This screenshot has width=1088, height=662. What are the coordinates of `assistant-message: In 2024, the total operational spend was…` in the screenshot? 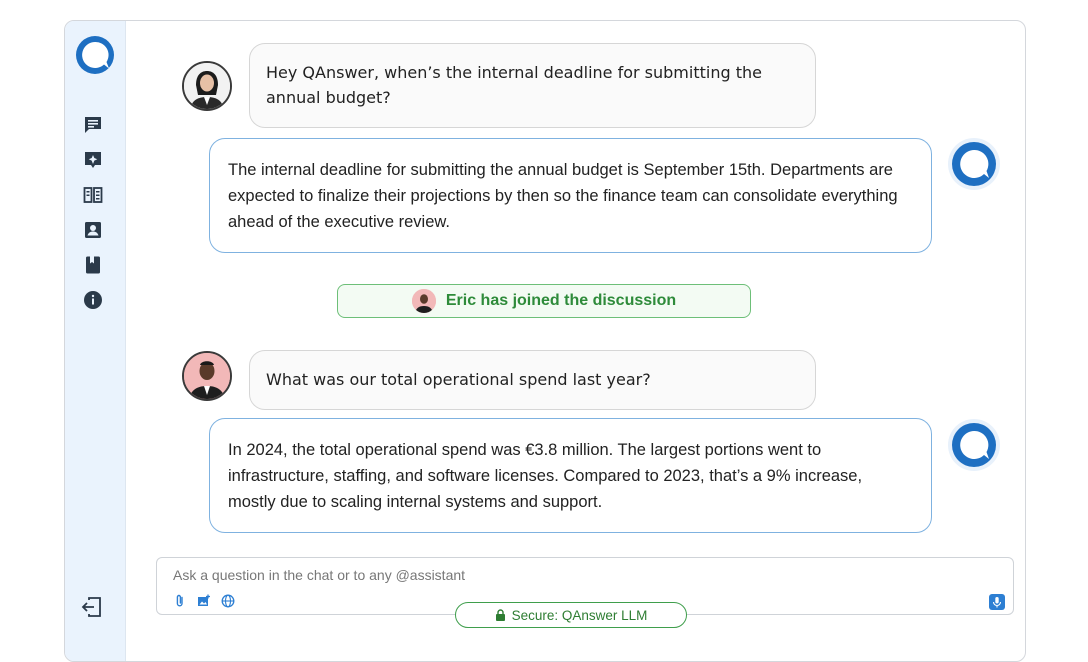 It's located at (570, 475).